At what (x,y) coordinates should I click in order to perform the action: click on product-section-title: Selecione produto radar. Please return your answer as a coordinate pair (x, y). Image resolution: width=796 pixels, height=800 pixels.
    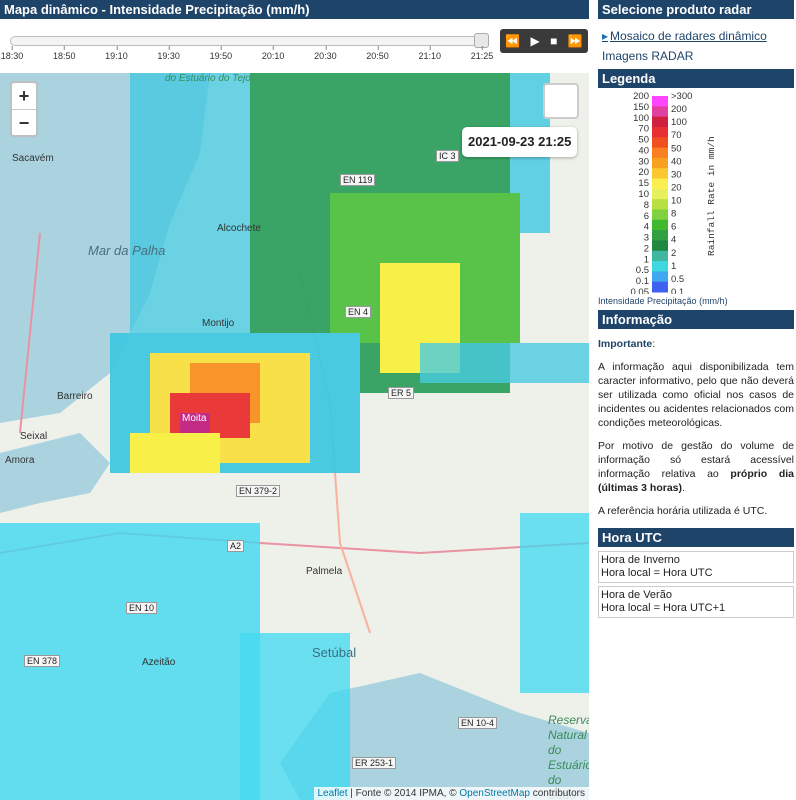
    Looking at the image, I should click on (696, 9).